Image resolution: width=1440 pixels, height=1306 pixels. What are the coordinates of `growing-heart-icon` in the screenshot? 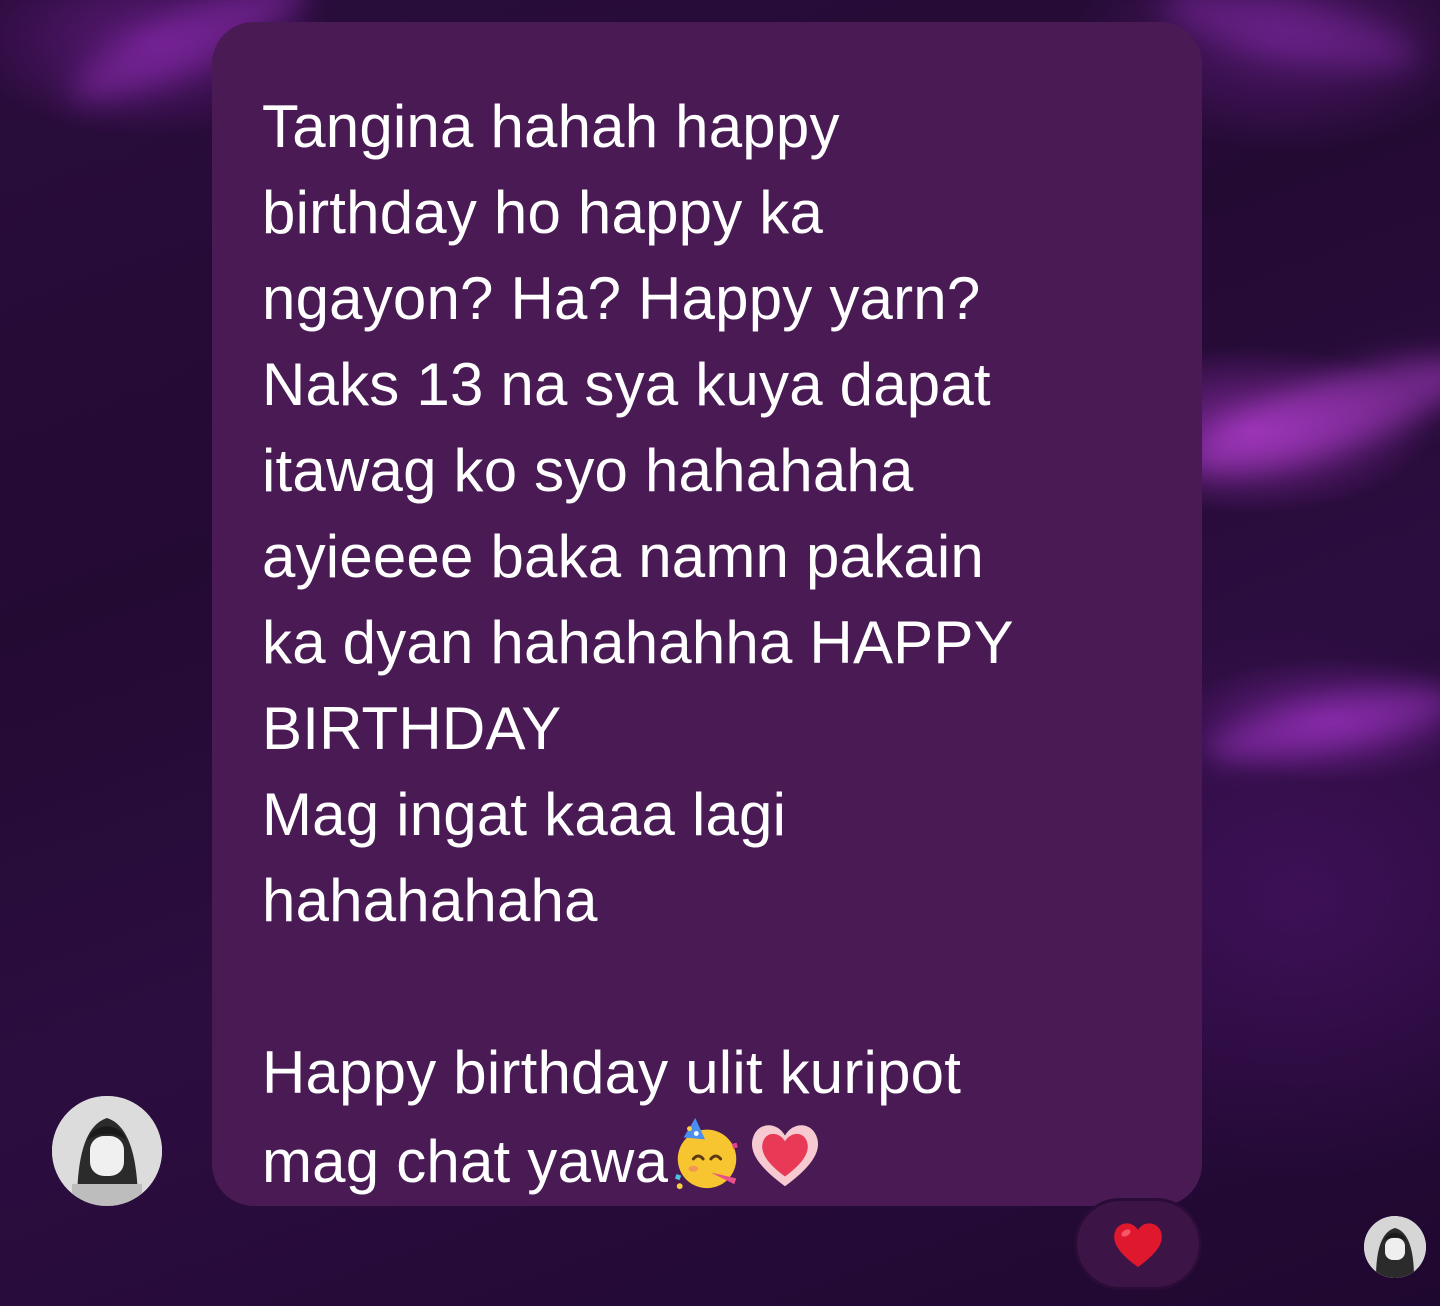 It's located at (785, 1156).